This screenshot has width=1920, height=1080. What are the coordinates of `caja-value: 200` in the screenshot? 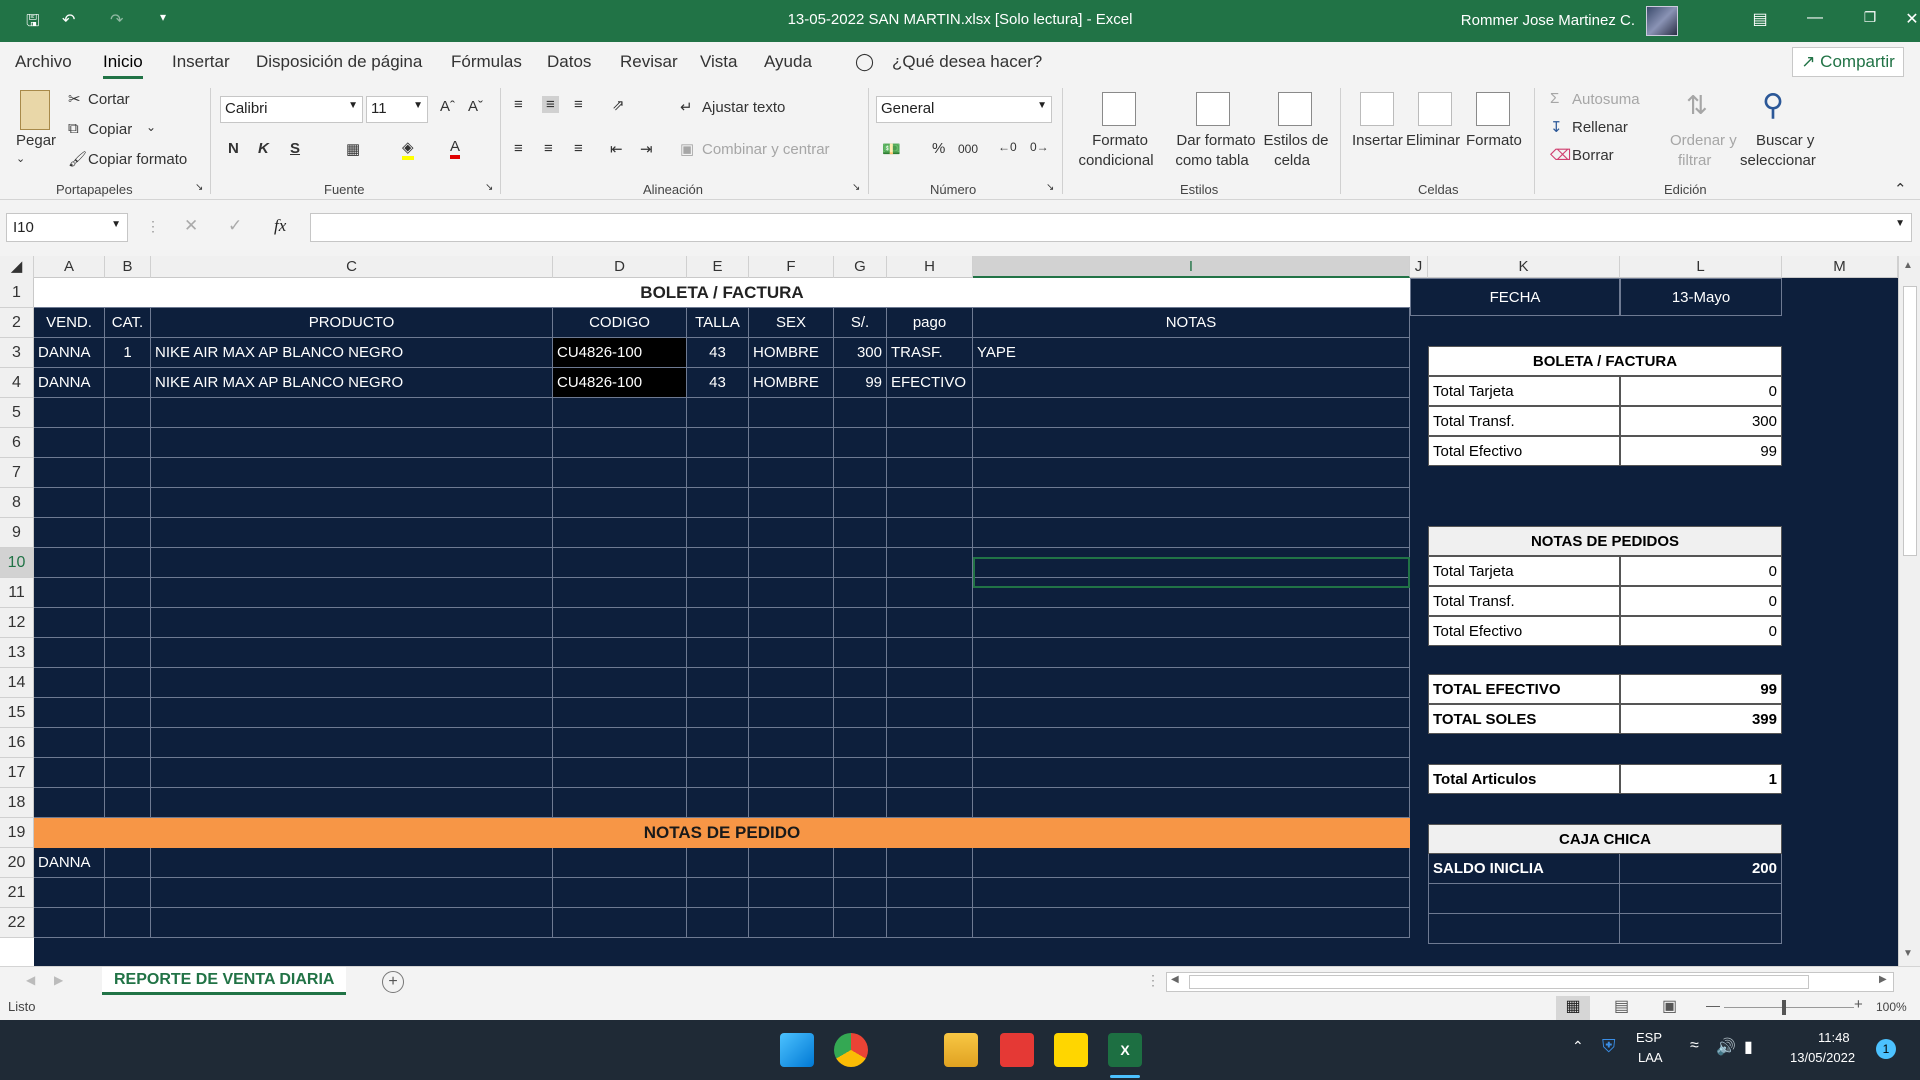 It's located at (1701, 869).